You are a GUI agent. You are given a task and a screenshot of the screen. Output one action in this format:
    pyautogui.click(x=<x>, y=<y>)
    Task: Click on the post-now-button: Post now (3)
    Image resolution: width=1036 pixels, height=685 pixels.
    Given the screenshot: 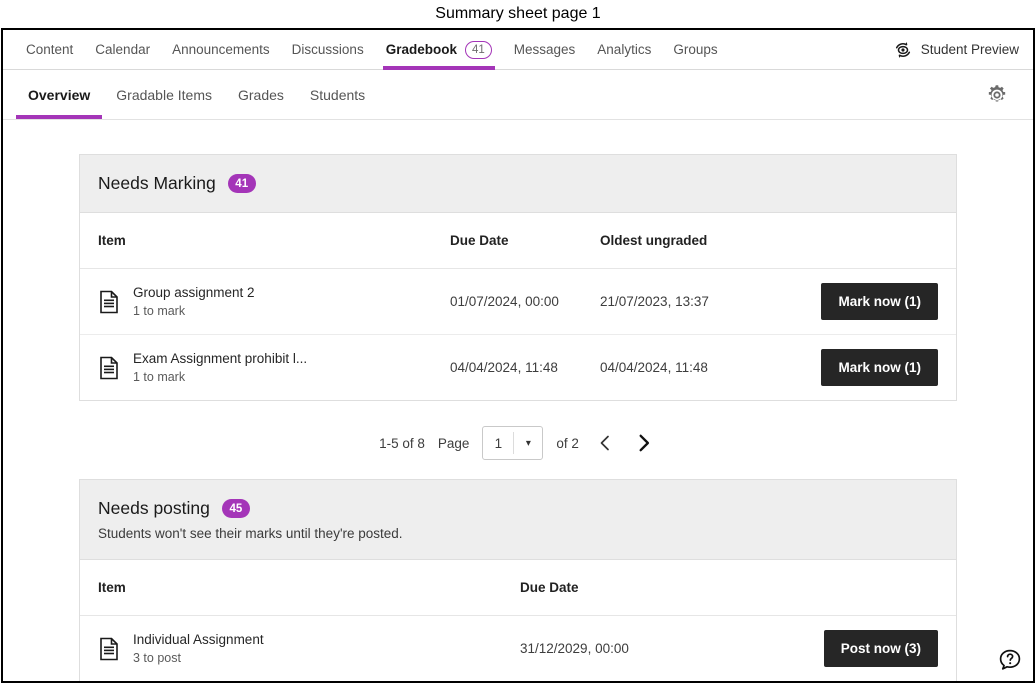 What is the action you would take?
    pyautogui.click(x=880, y=648)
    